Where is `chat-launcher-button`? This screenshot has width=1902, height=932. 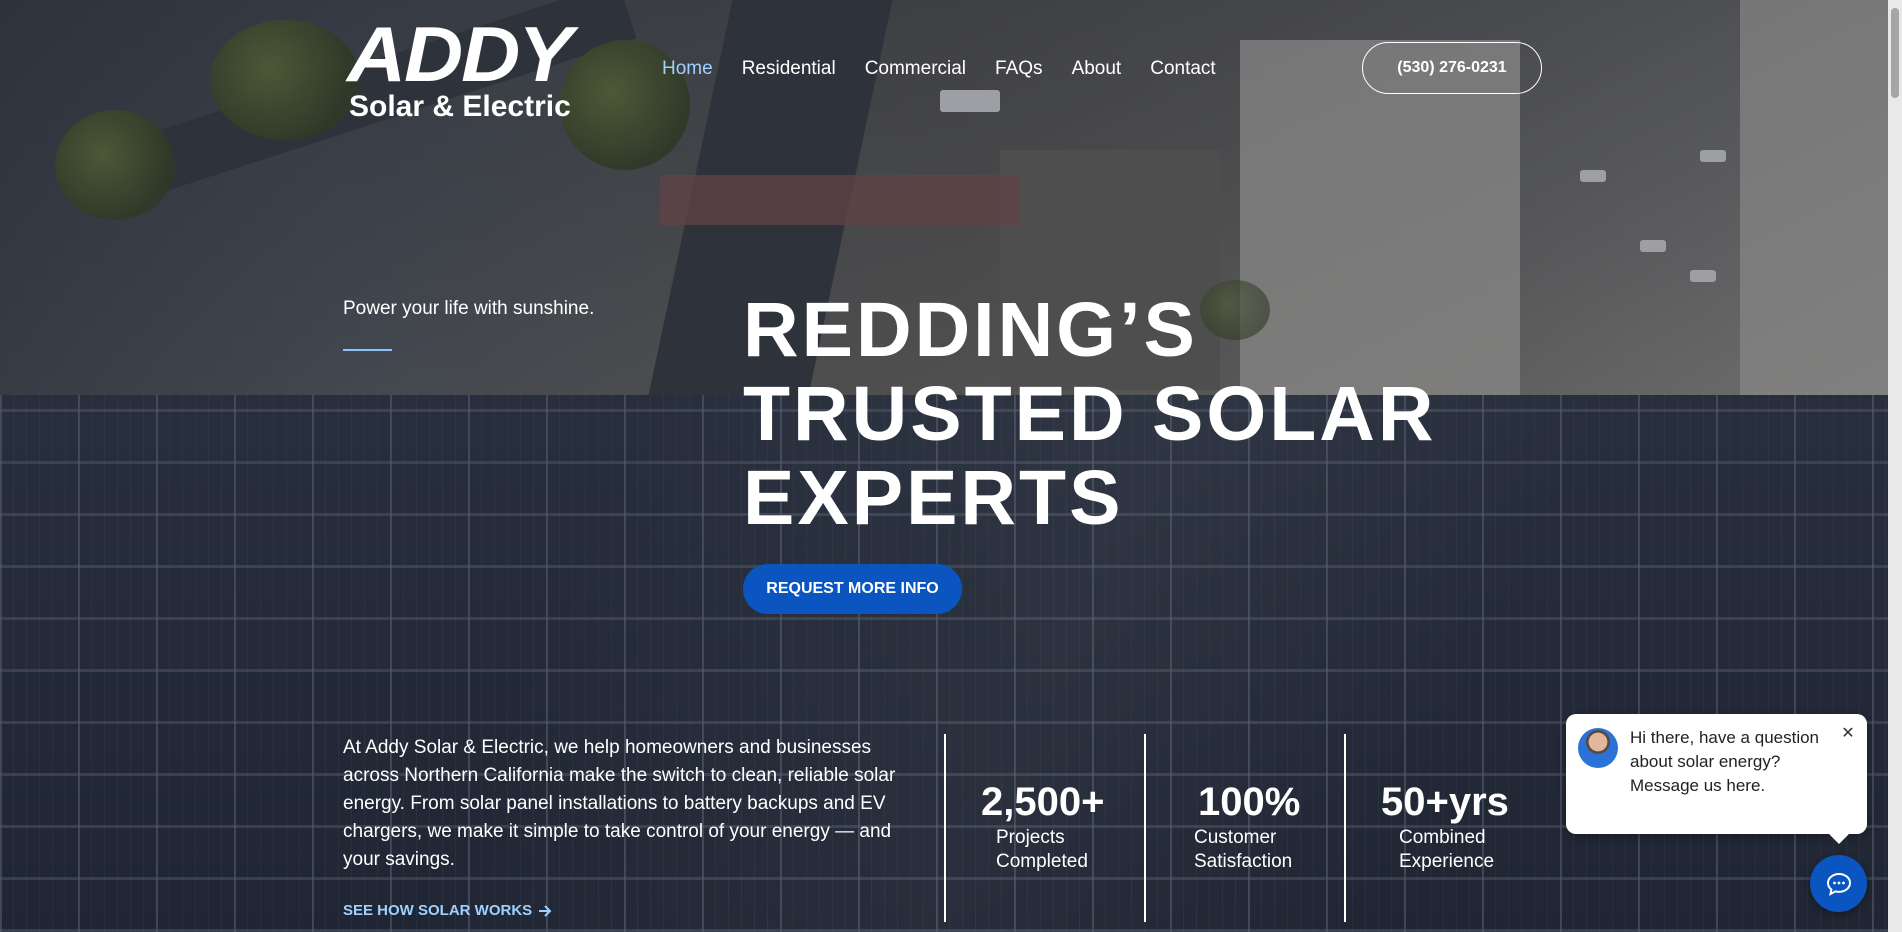
chat-launcher-button is located at coordinates (1838, 883).